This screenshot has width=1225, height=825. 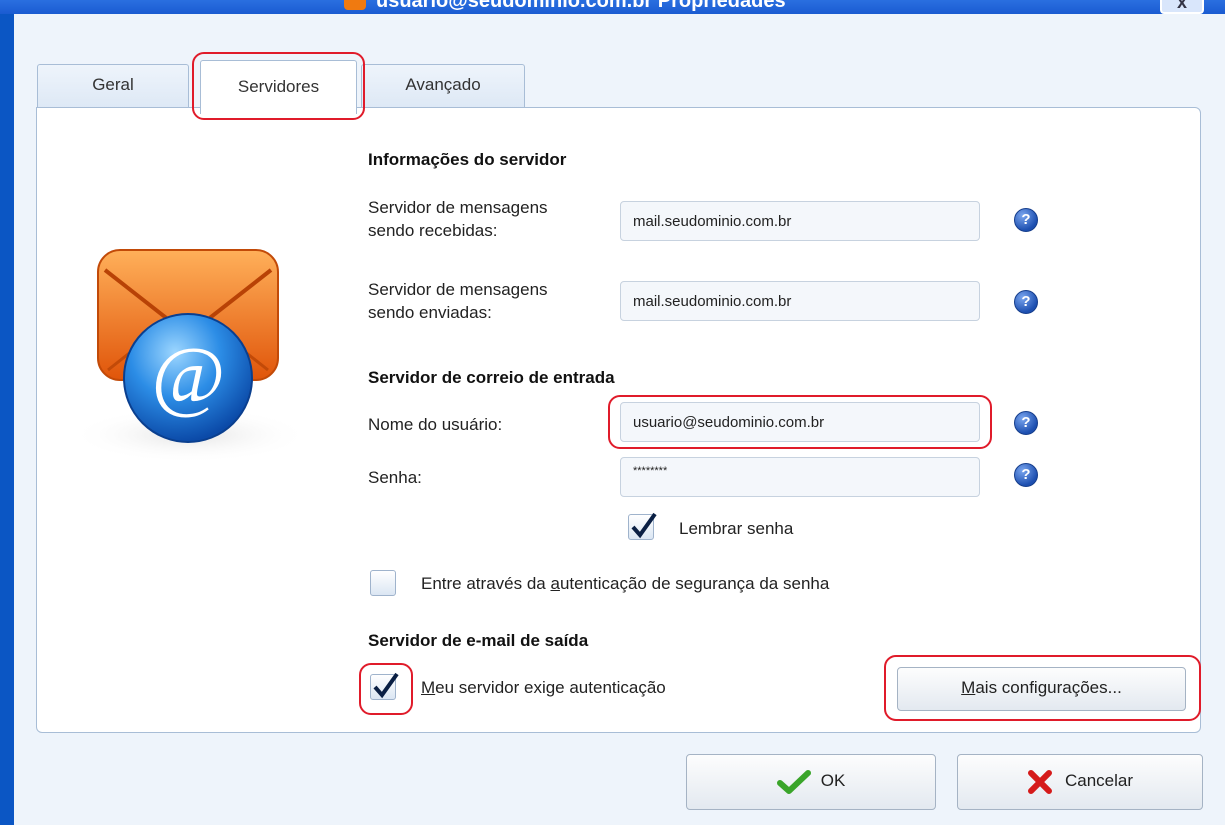 What do you see at coordinates (1026, 423) in the screenshot?
I see `help-icon-username: ?` at bounding box center [1026, 423].